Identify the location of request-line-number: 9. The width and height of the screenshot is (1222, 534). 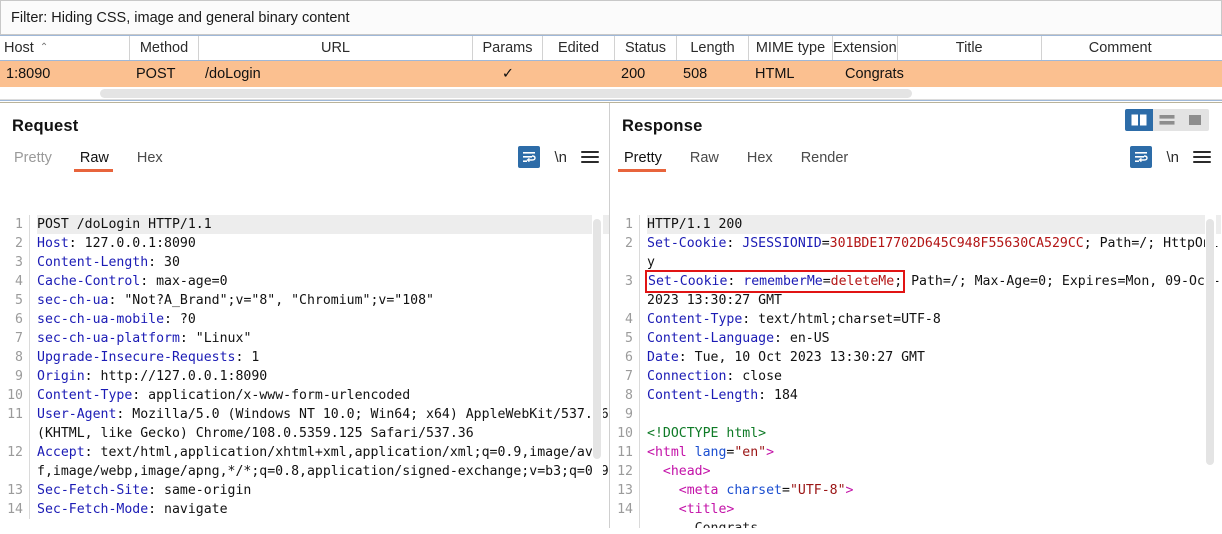
(19, 376).